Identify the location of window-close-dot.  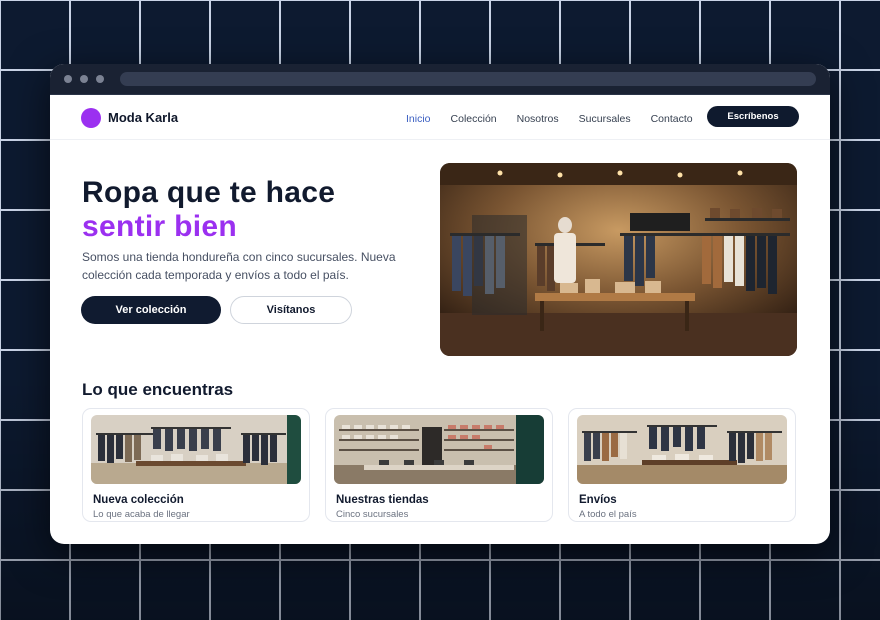
(68, 79).